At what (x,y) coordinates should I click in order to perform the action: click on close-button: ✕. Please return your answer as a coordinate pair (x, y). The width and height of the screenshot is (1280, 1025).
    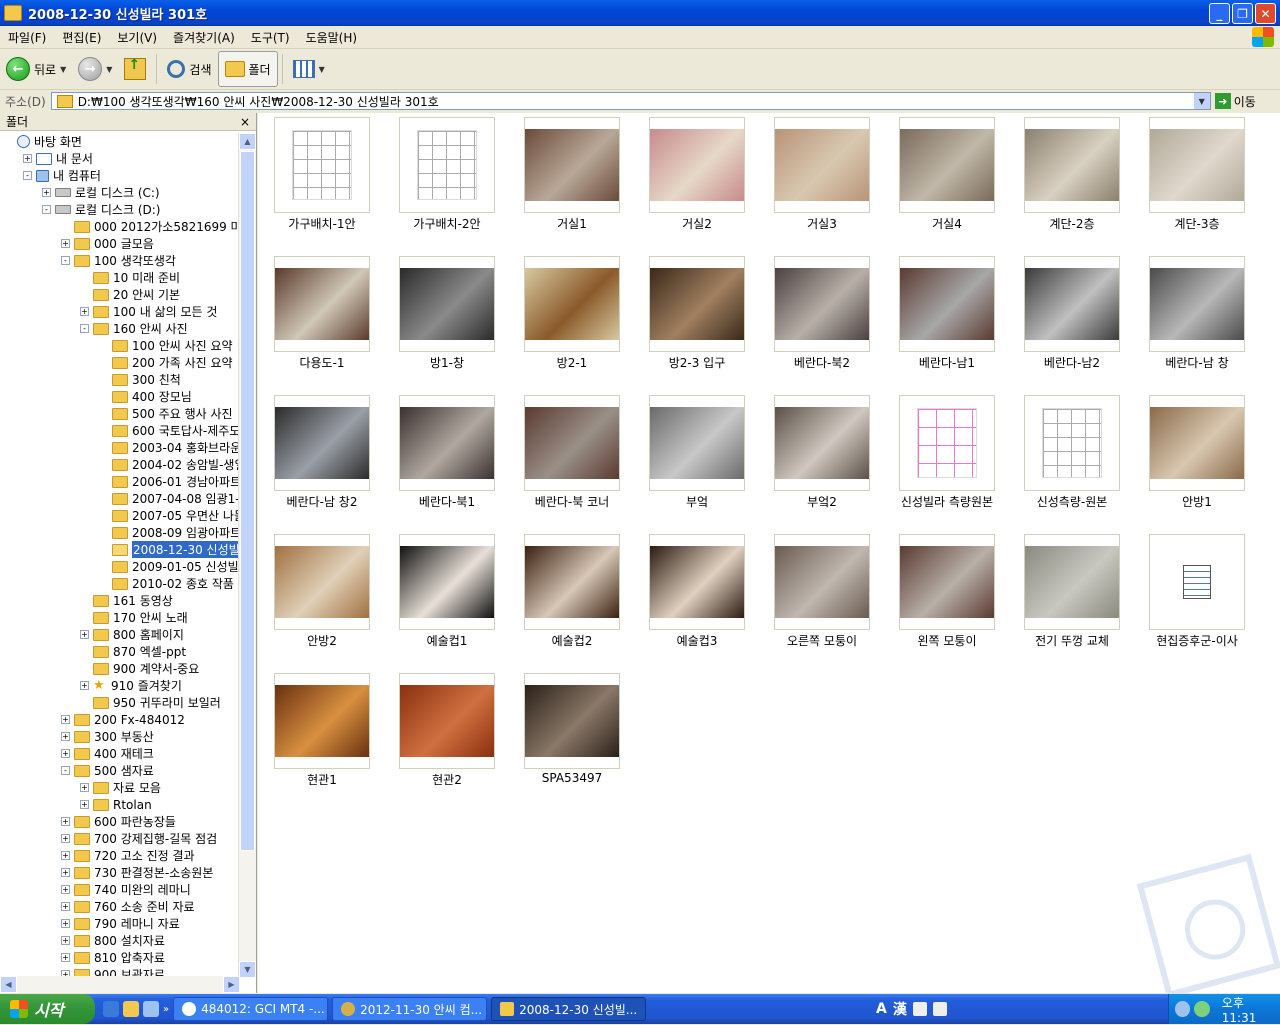
    Looking at the image, I should click on (1265, 13).